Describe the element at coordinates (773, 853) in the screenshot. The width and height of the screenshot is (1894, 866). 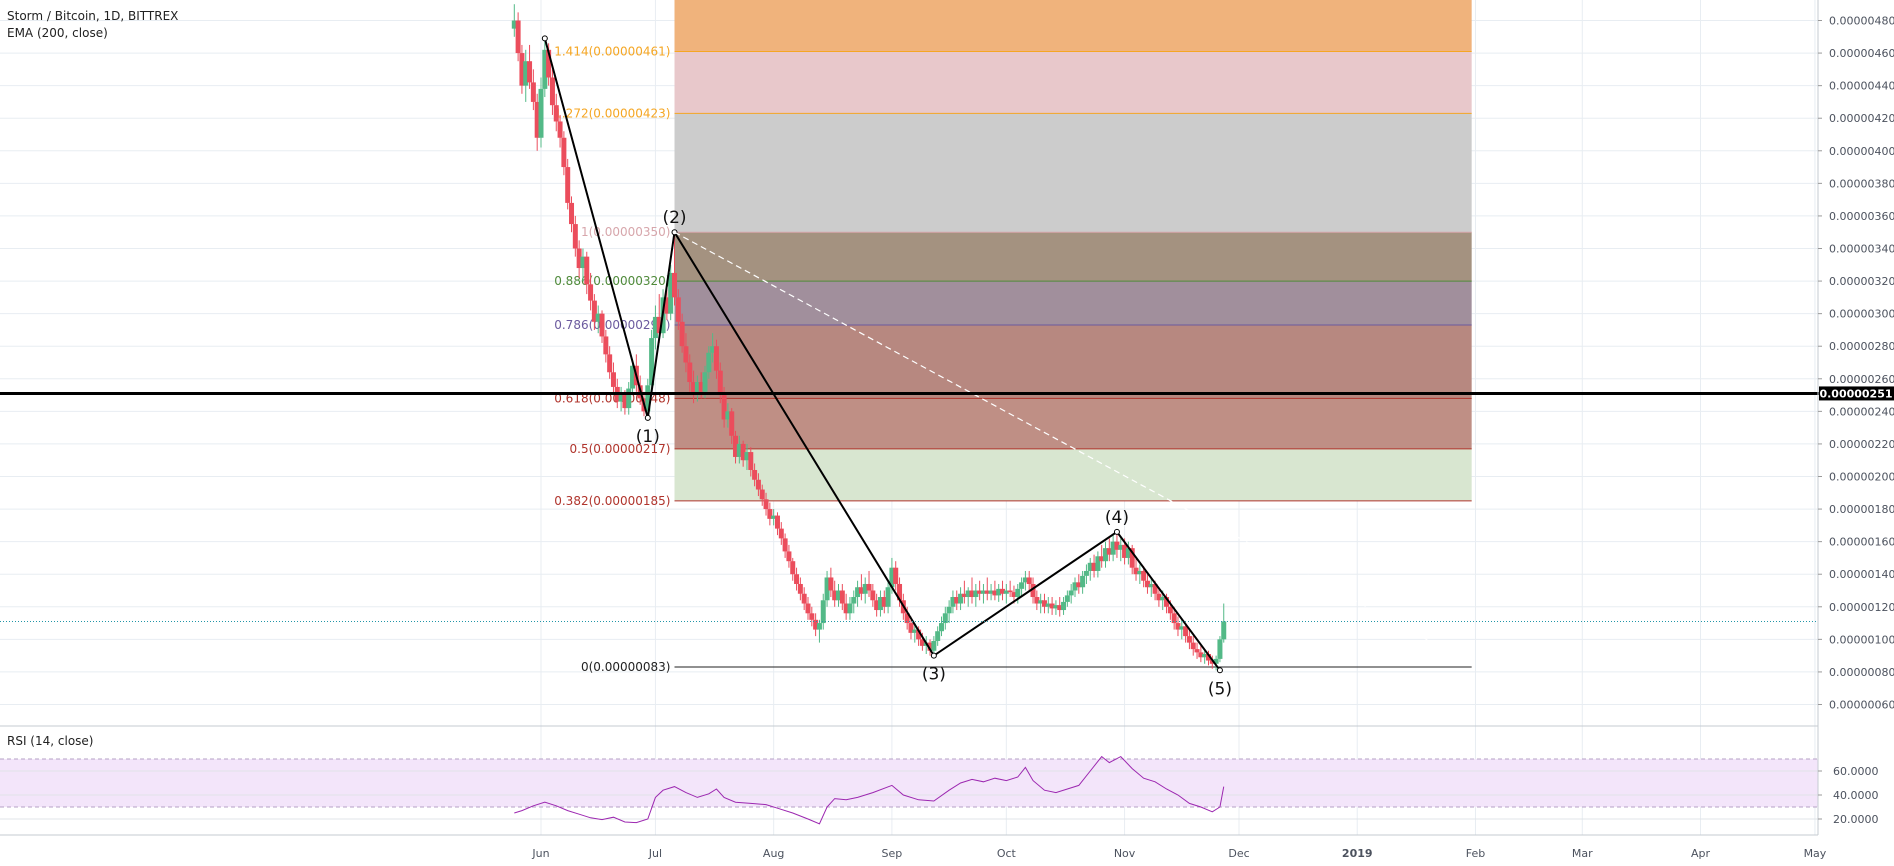
I see `x-tick-label: Aug` at that location.